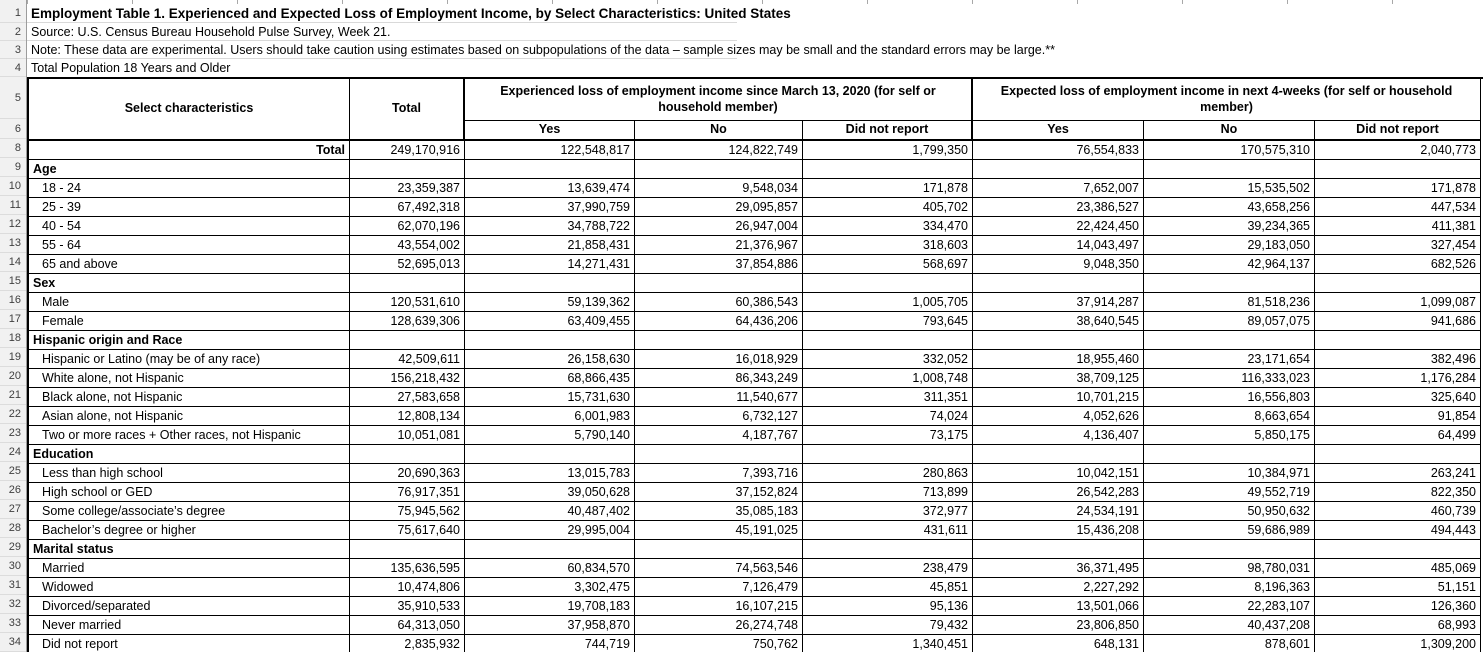  Describe the element at coordinates (1398, 264) in the screenshot. I see `value-cell: 682,526` at that location.